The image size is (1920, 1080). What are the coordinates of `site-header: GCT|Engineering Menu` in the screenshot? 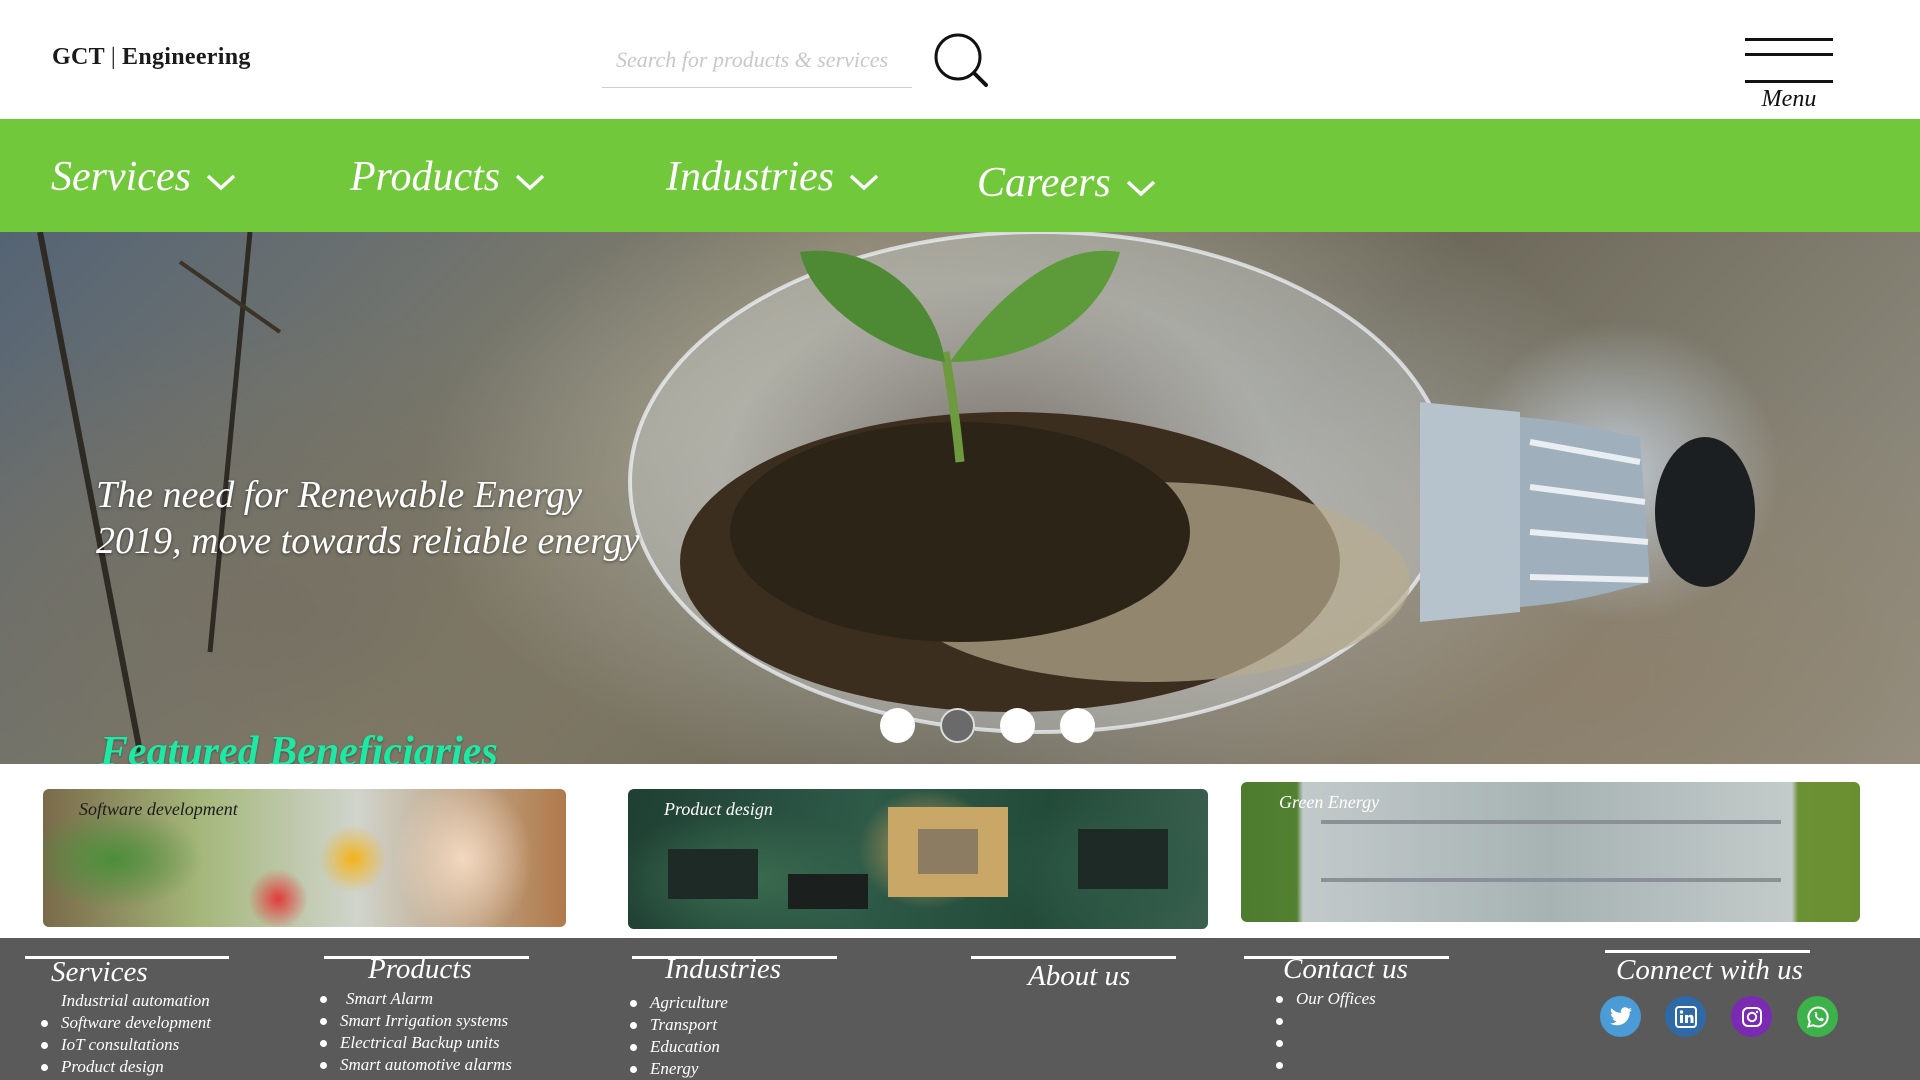 It's located at (960, 59).